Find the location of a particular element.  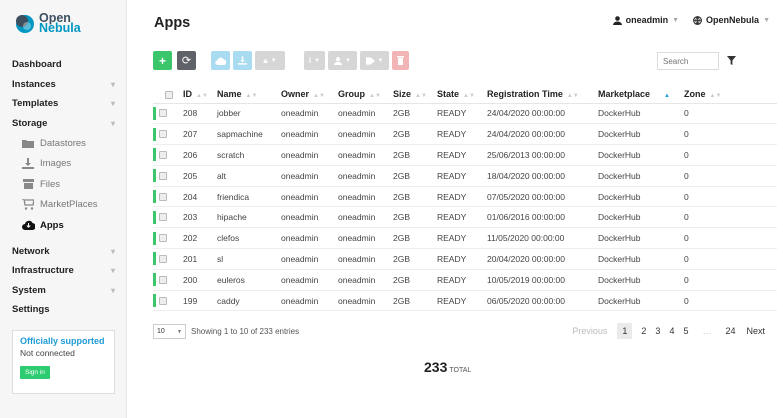

refresh-button: ⟳ is located at coordinates (186, 60).